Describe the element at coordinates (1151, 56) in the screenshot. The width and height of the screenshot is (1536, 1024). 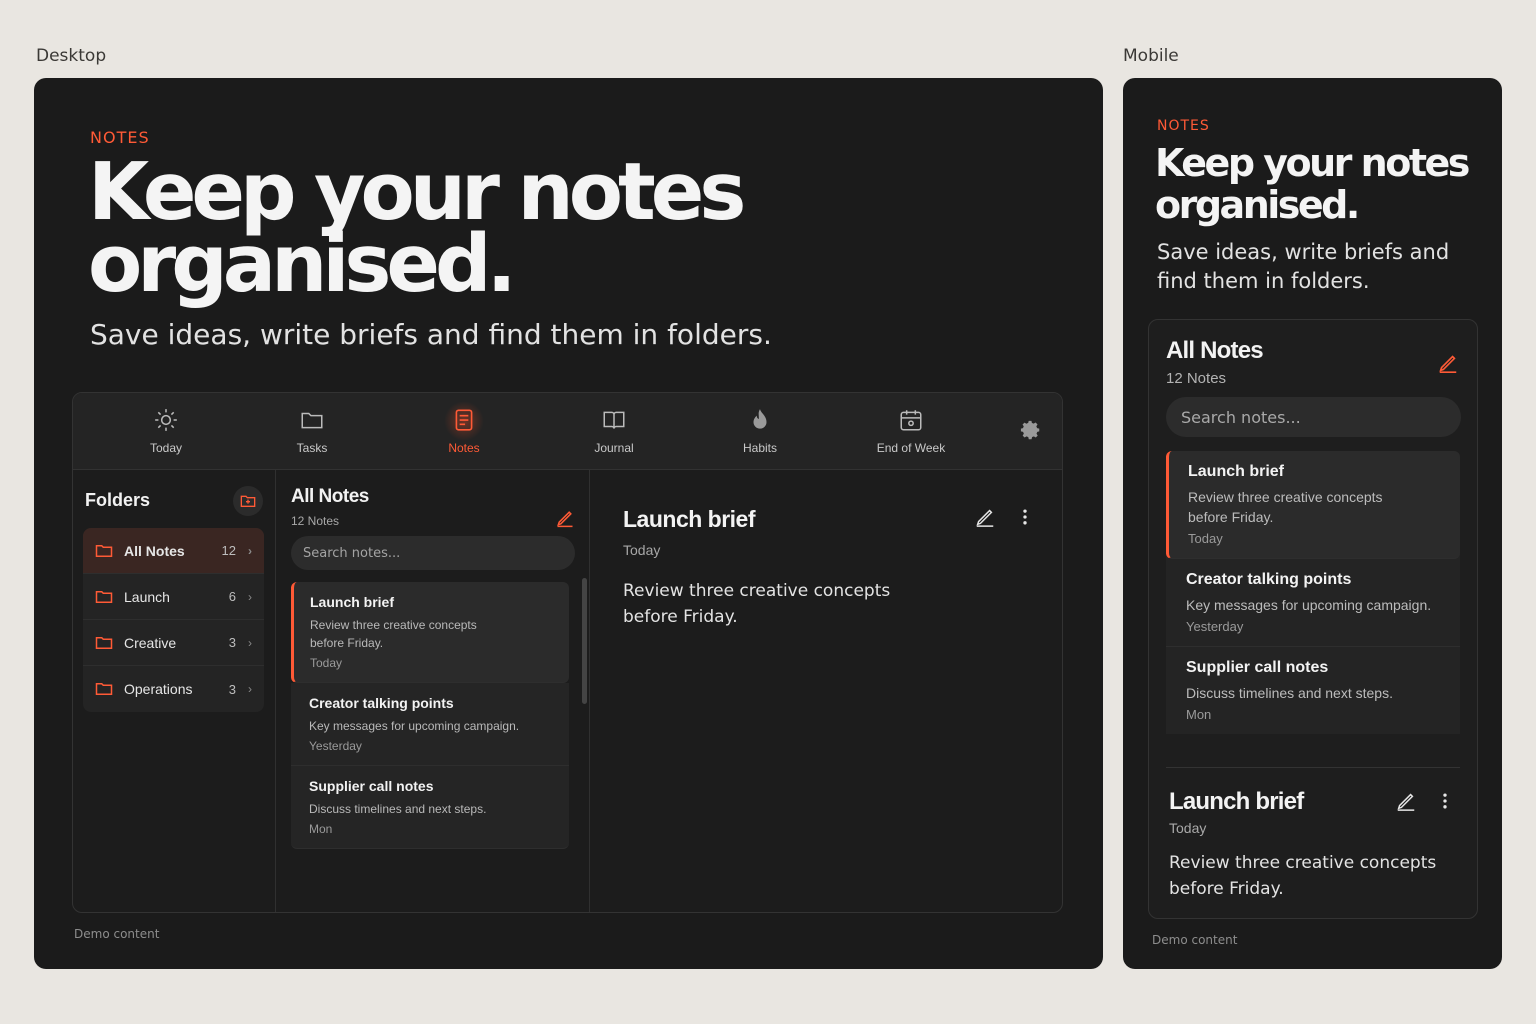
I see `mobile-label: Mobile` at that location.